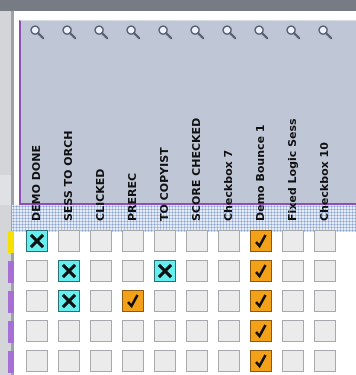 The image size is (356, 375). Describe the element at coordinates (133, 120) in the screenshot. I see `column-header: PREREC` at that location.